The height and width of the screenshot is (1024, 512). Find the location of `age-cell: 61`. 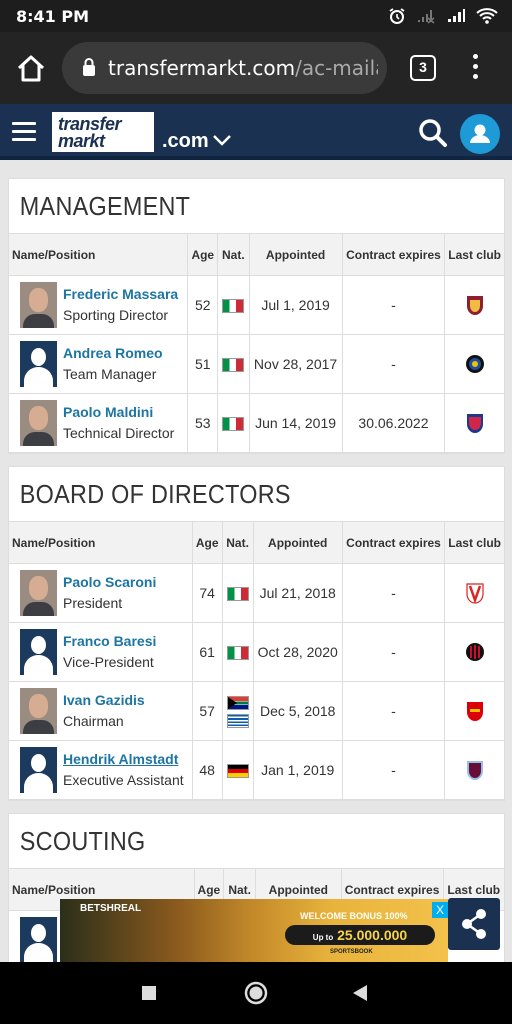

age-cell: 61 is located at coordinates (207, 652).